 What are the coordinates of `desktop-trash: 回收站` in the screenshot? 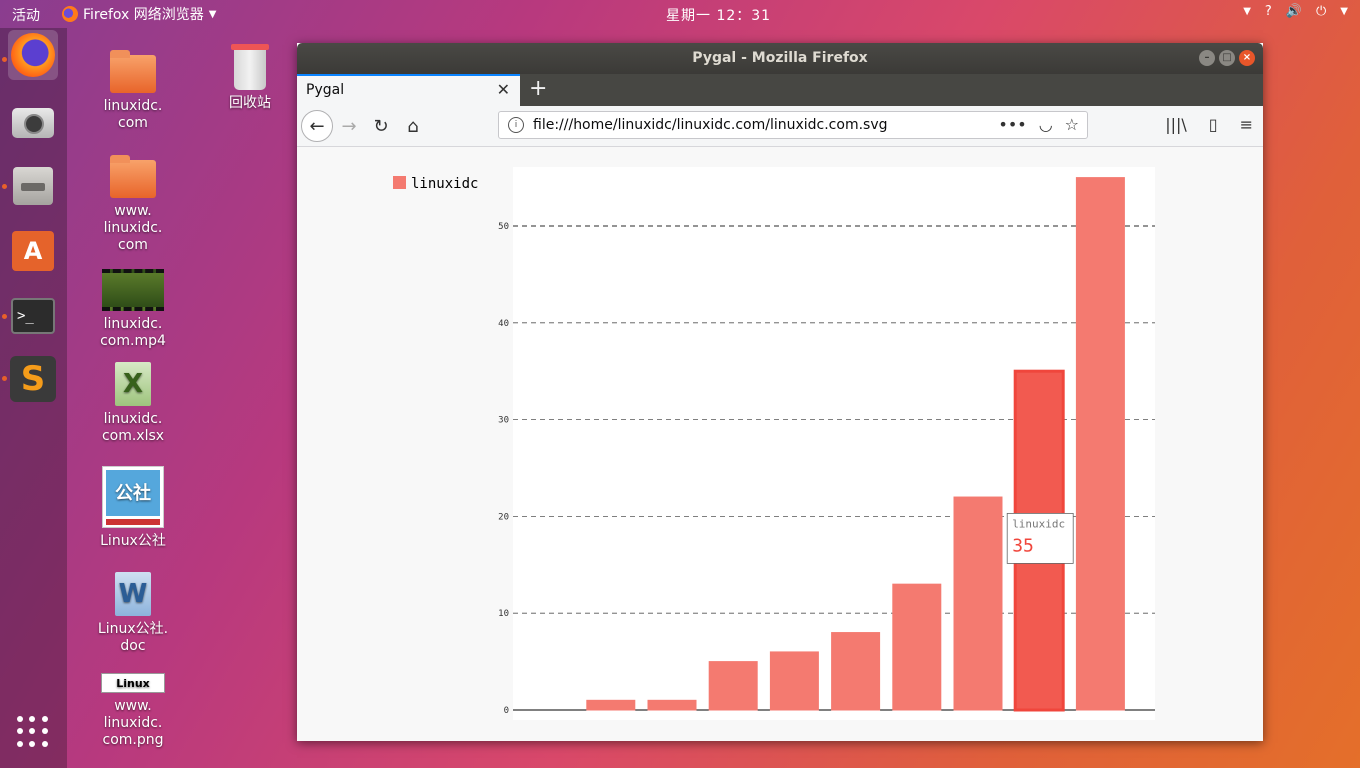 It's located at (250, 78).